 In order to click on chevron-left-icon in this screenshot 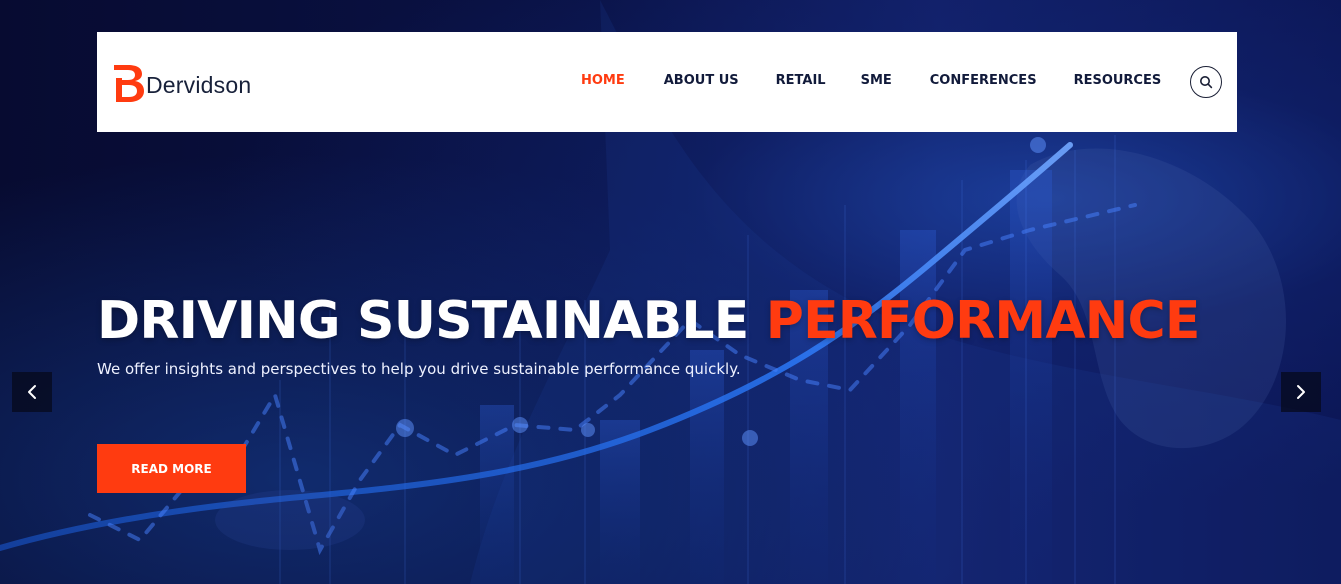, I will do `click(32, 392)`.